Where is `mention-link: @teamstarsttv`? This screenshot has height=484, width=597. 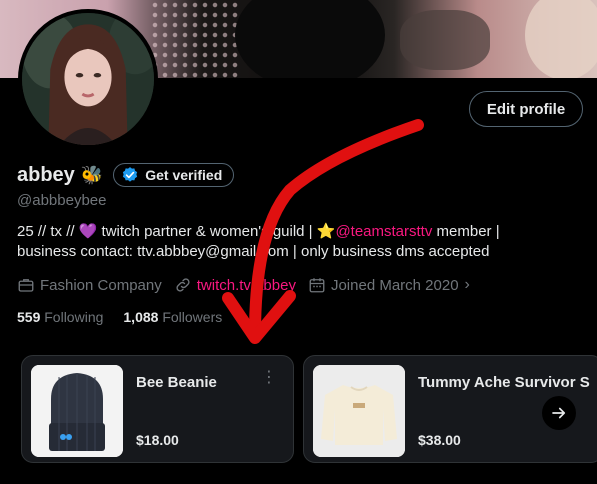
mention-link: @teamstarsttv is located at coordinates (383, 231).